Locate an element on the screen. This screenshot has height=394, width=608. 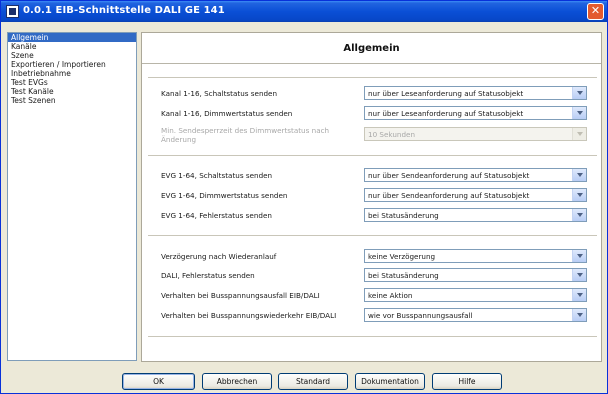
window-title: 0.0.1 EIB-Schnittstelle DALI GE 141 is located at coordinates (124, 10).